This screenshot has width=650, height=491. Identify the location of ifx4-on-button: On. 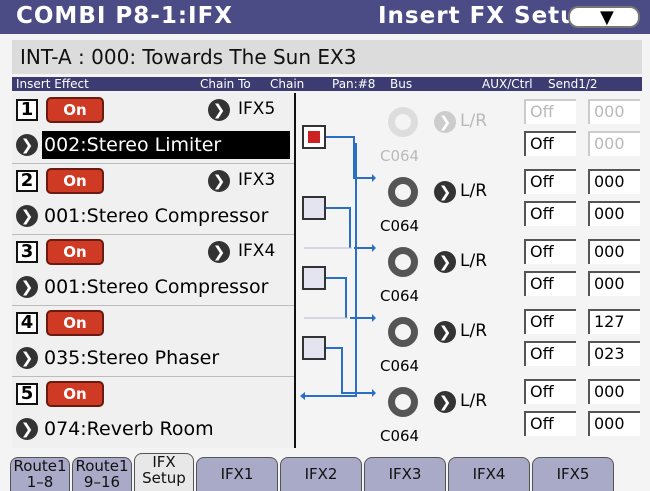
(75, 323).